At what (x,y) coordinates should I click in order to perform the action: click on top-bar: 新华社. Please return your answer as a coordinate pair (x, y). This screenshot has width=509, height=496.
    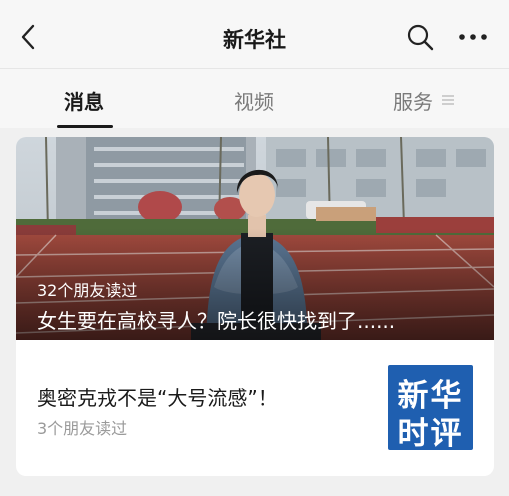
    Looking at the image, I should click on (254, 34).